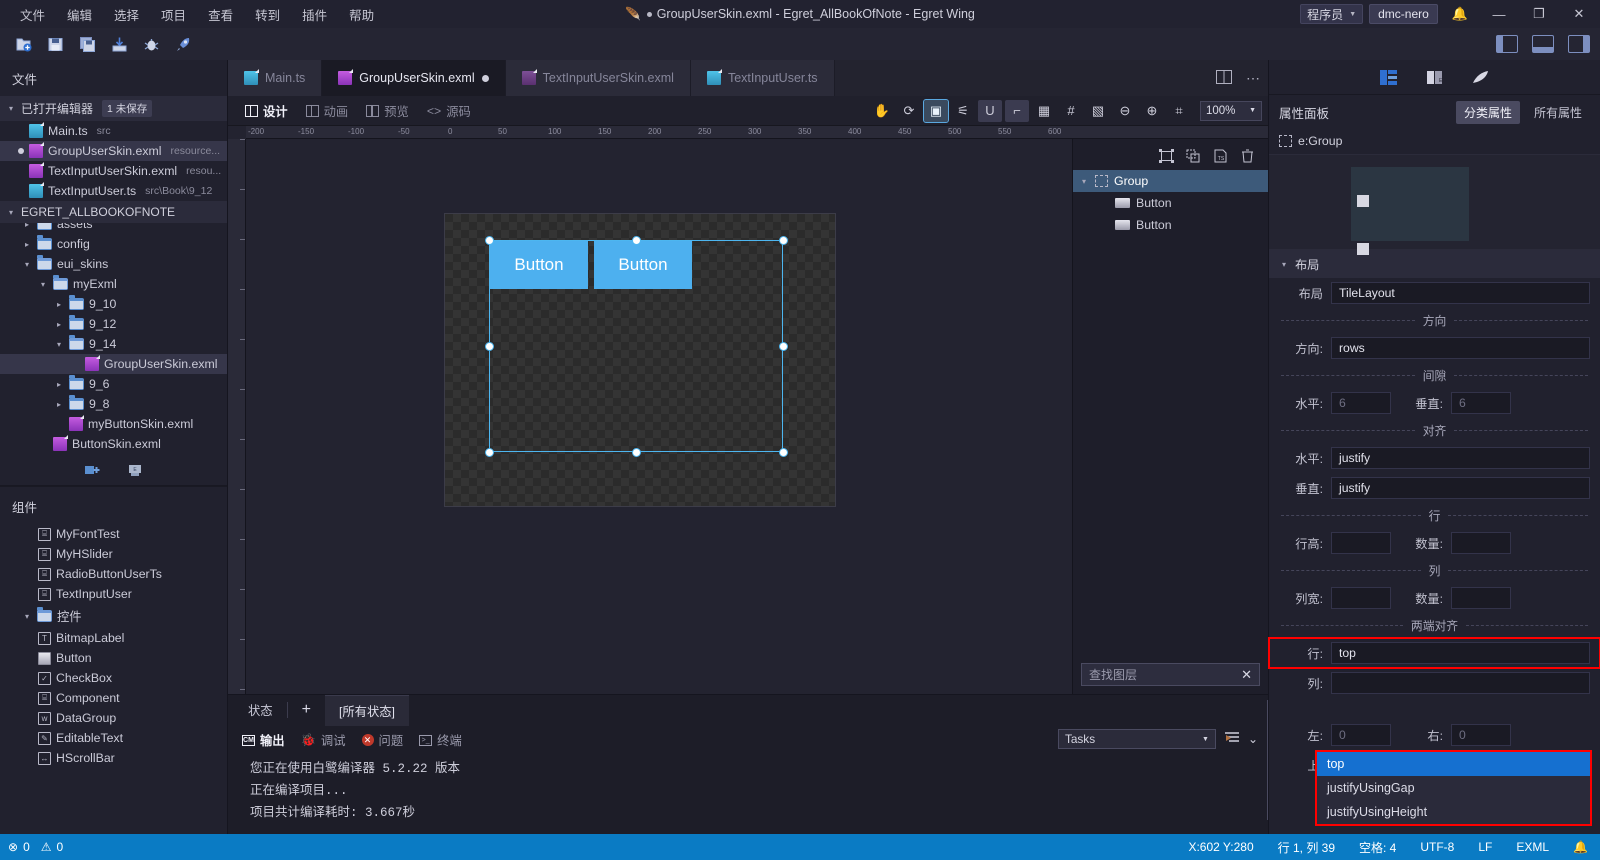  Describe the element at coordinates (1231, 110) in the screenshot. I see `zoom-level-field: 100% ▼` at that location.